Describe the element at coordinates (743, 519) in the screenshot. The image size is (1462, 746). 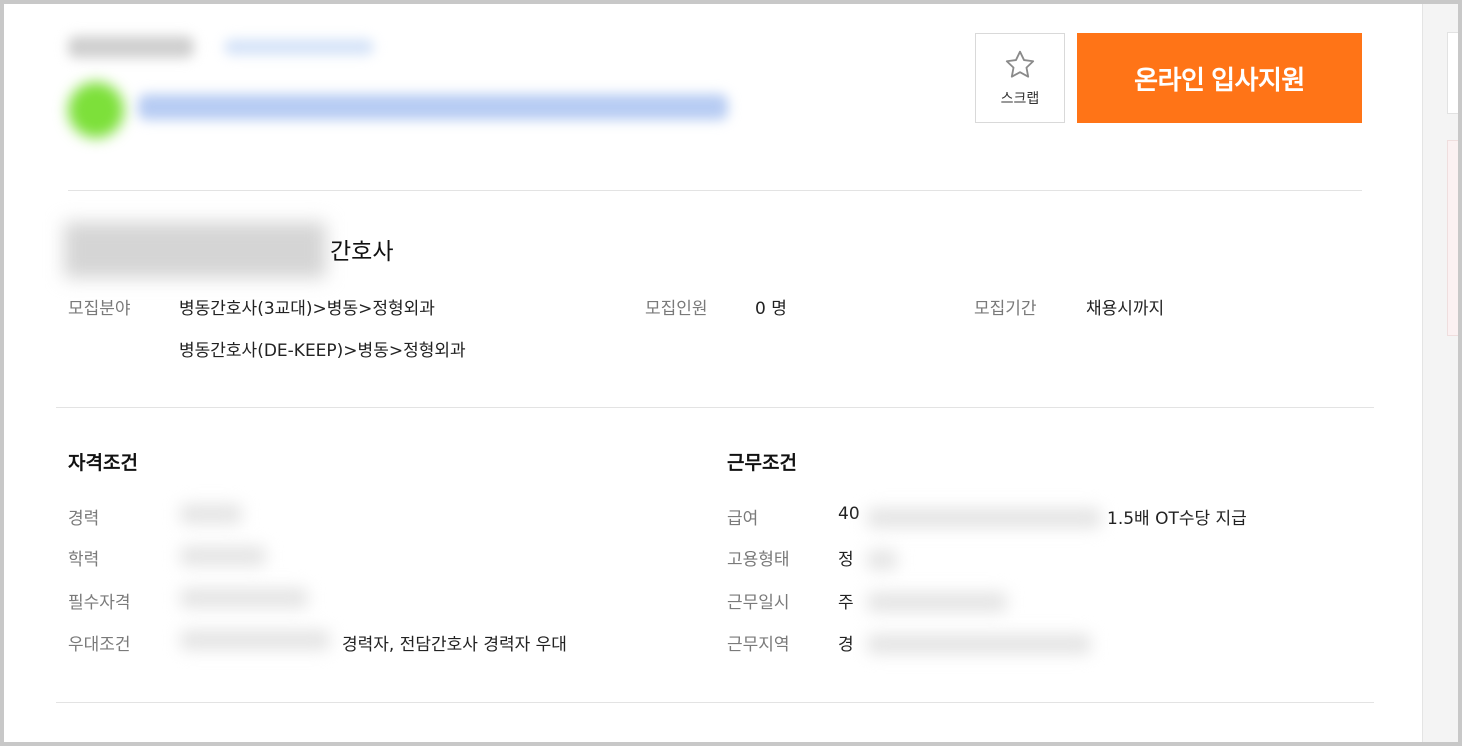
I see `salary-label: 급여` at that location.